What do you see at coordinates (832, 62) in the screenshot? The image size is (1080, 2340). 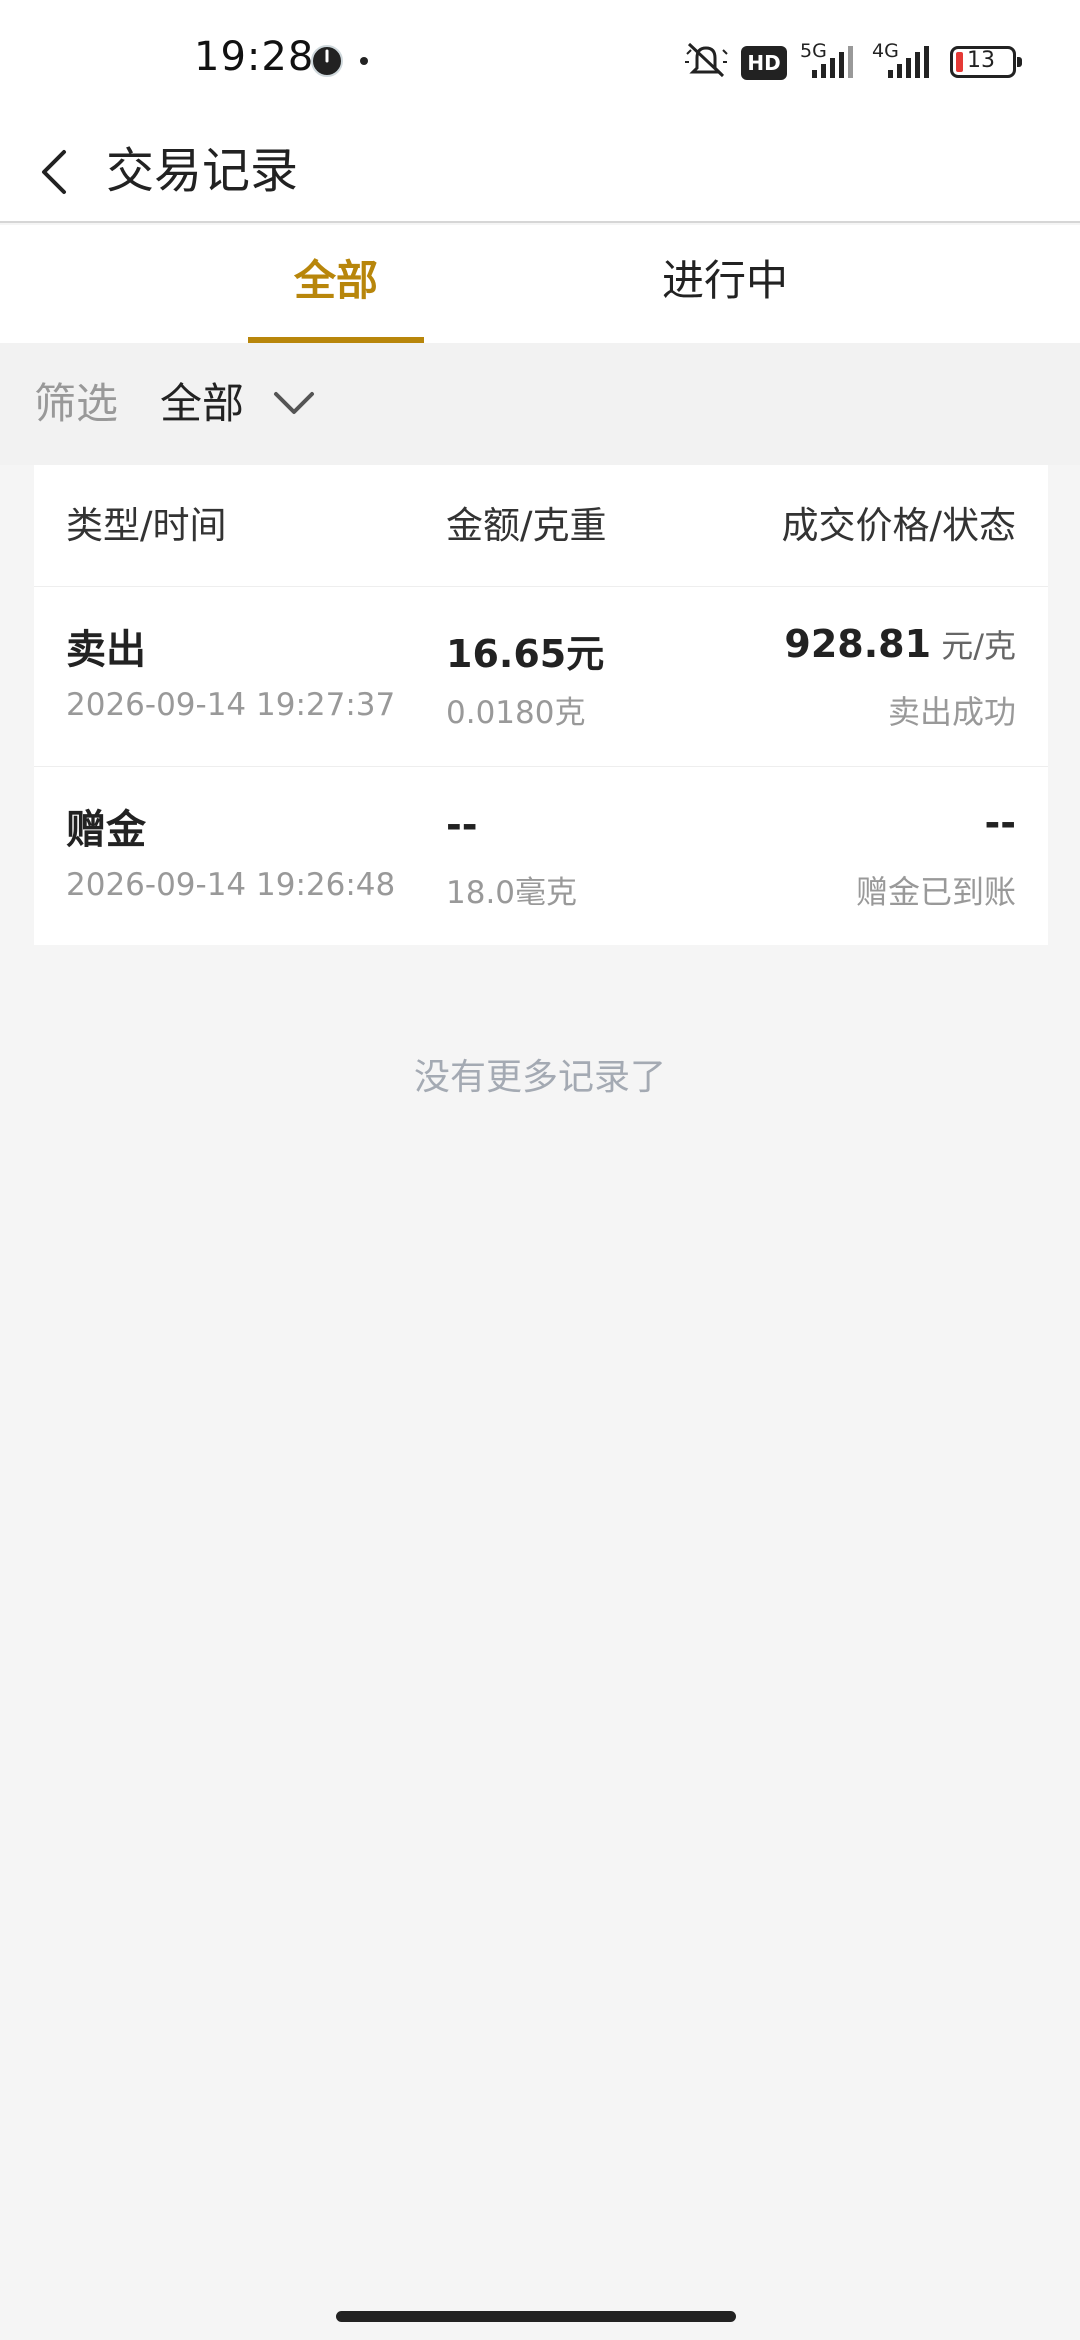 I see `signal-5g-icon` at bounding box center [832, 62].